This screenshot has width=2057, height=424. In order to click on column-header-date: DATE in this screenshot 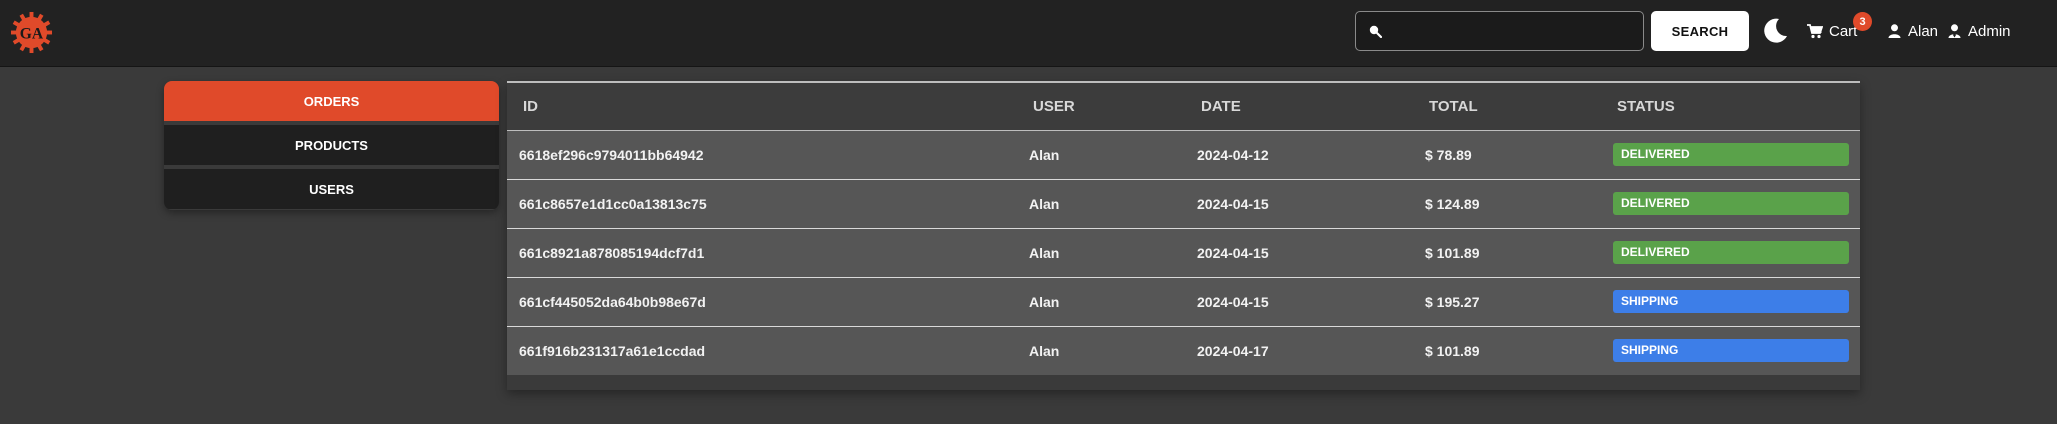, I will do `click(1299, 106)`.